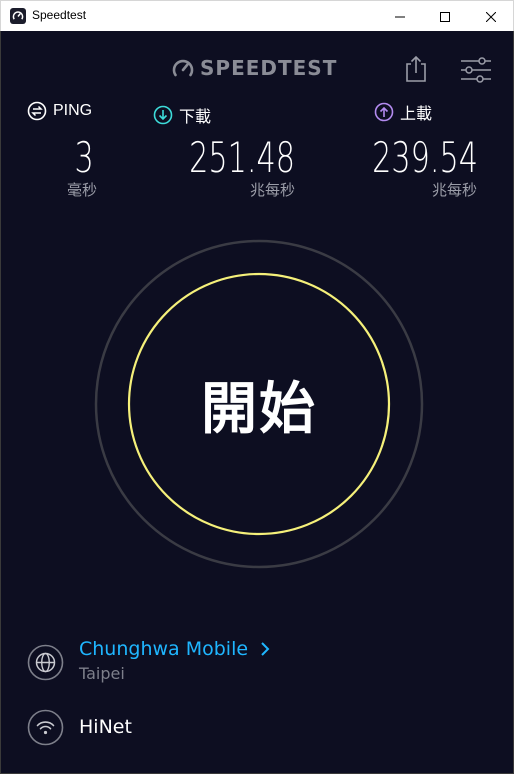 Image resolution: width=514 pixels, height=774 pixels. I want to click on minimize-icon, so click(400, 16).